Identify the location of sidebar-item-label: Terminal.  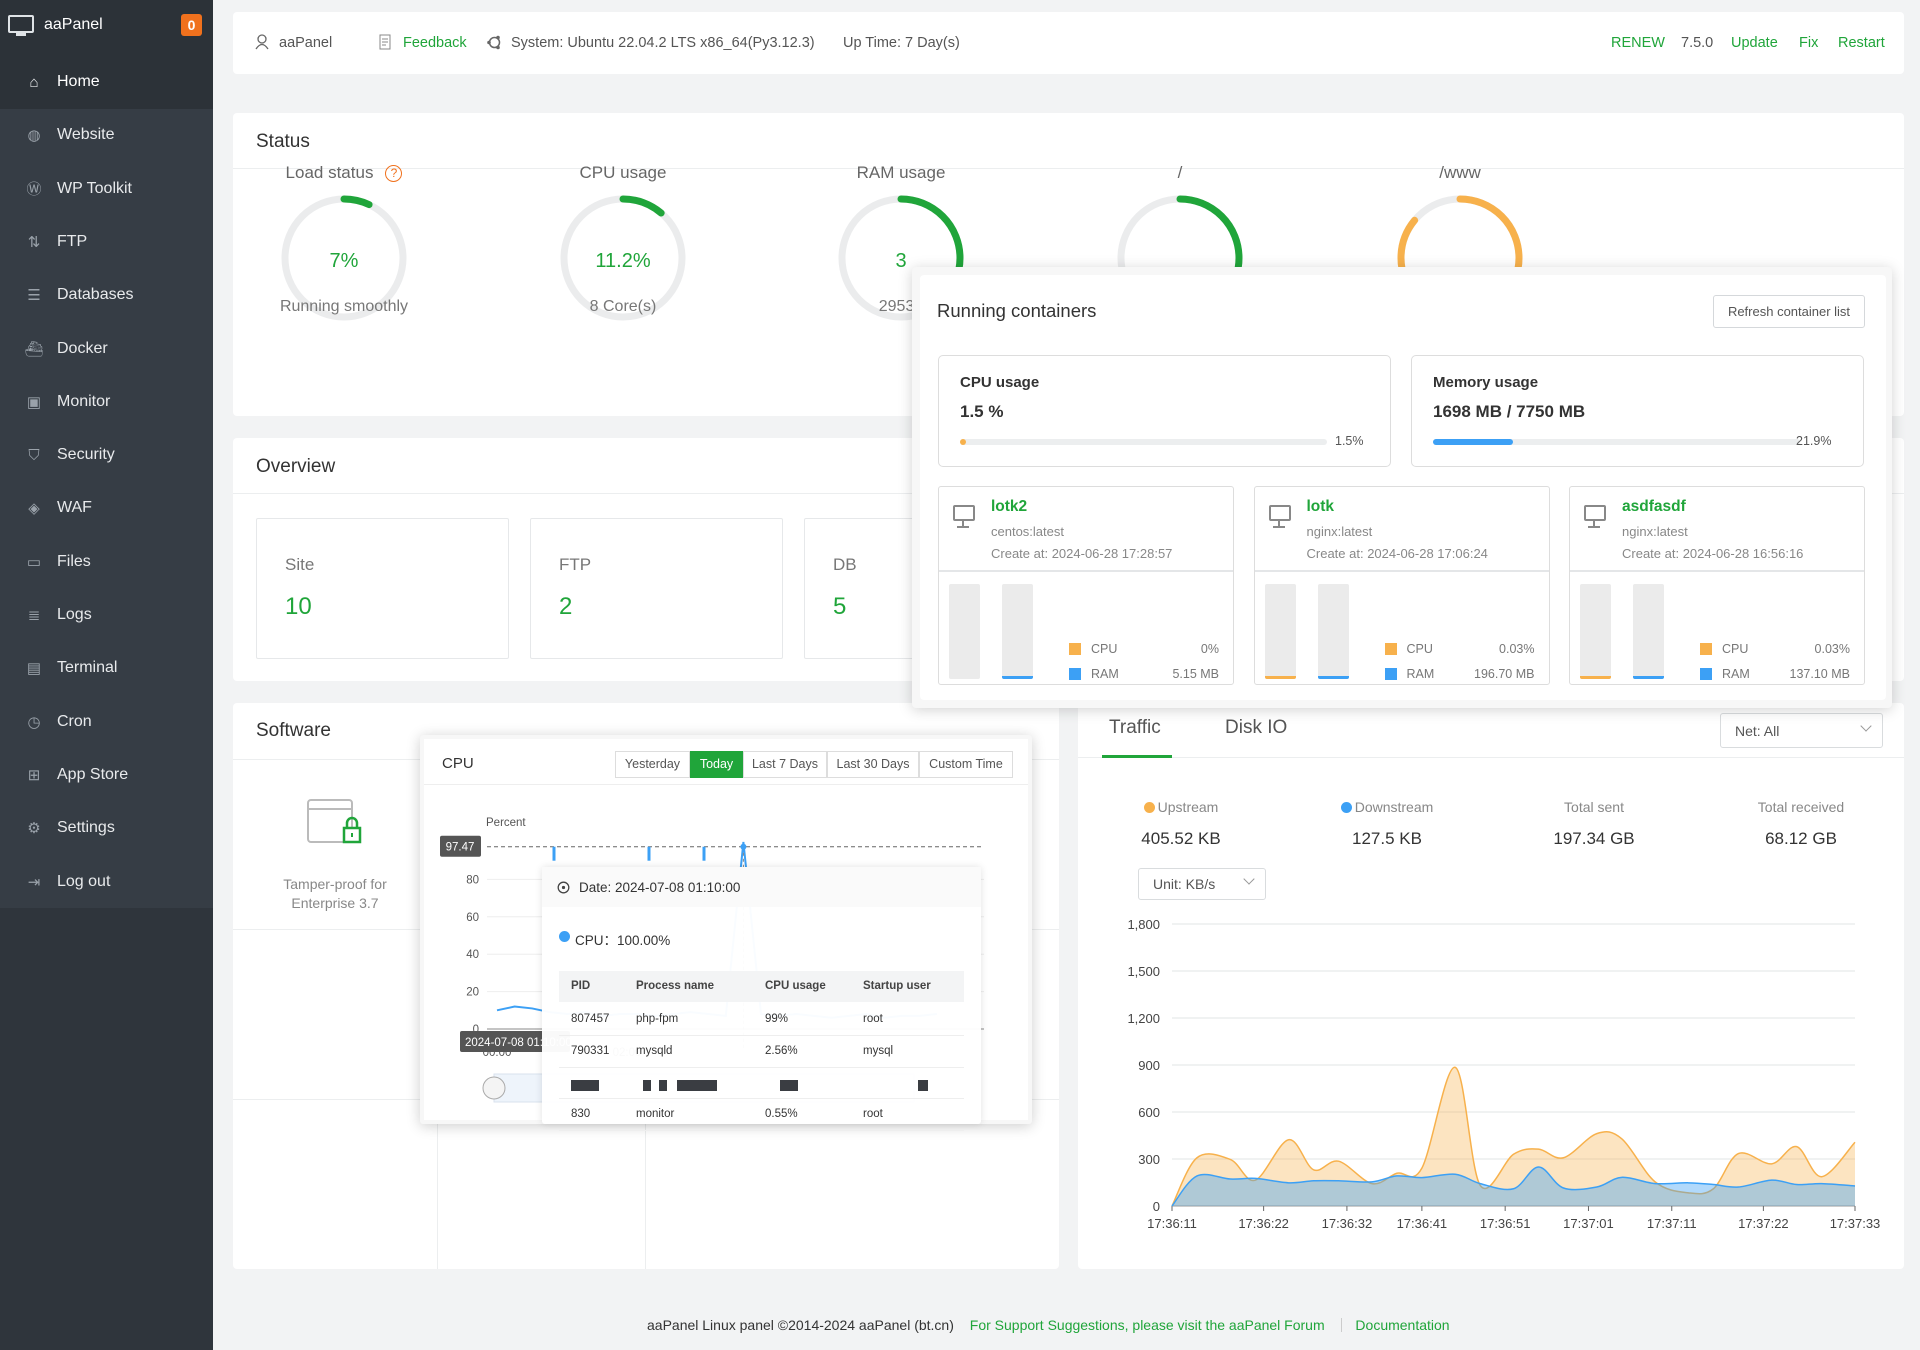
(87, 668).